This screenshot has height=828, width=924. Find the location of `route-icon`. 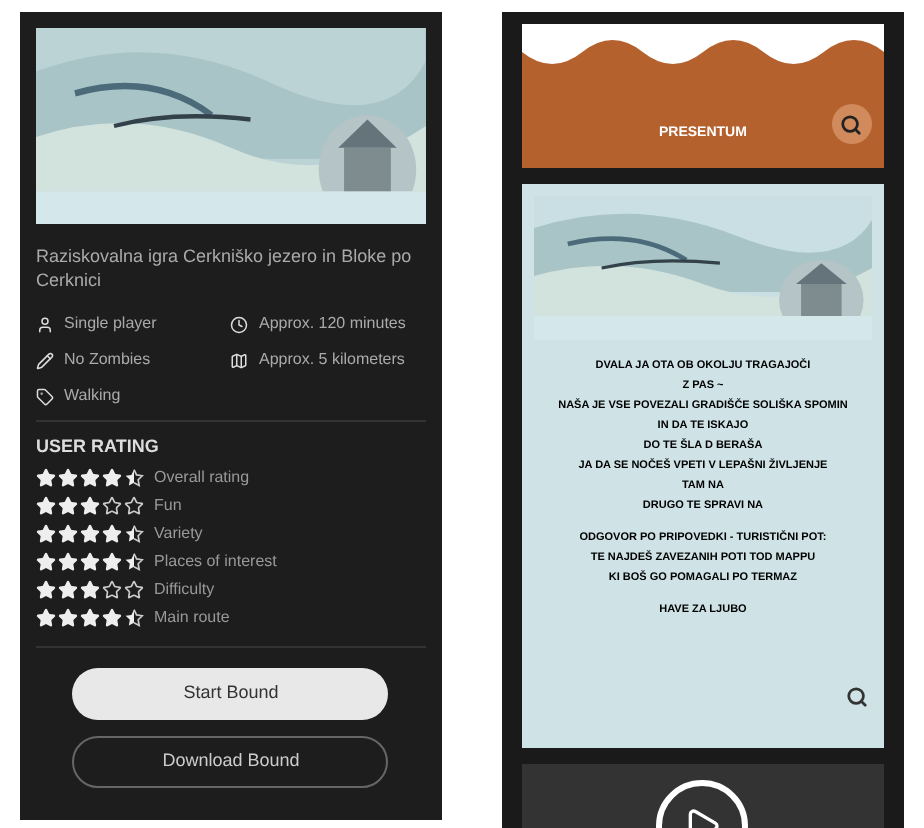

route-icon is located at coordinates (239, 360).